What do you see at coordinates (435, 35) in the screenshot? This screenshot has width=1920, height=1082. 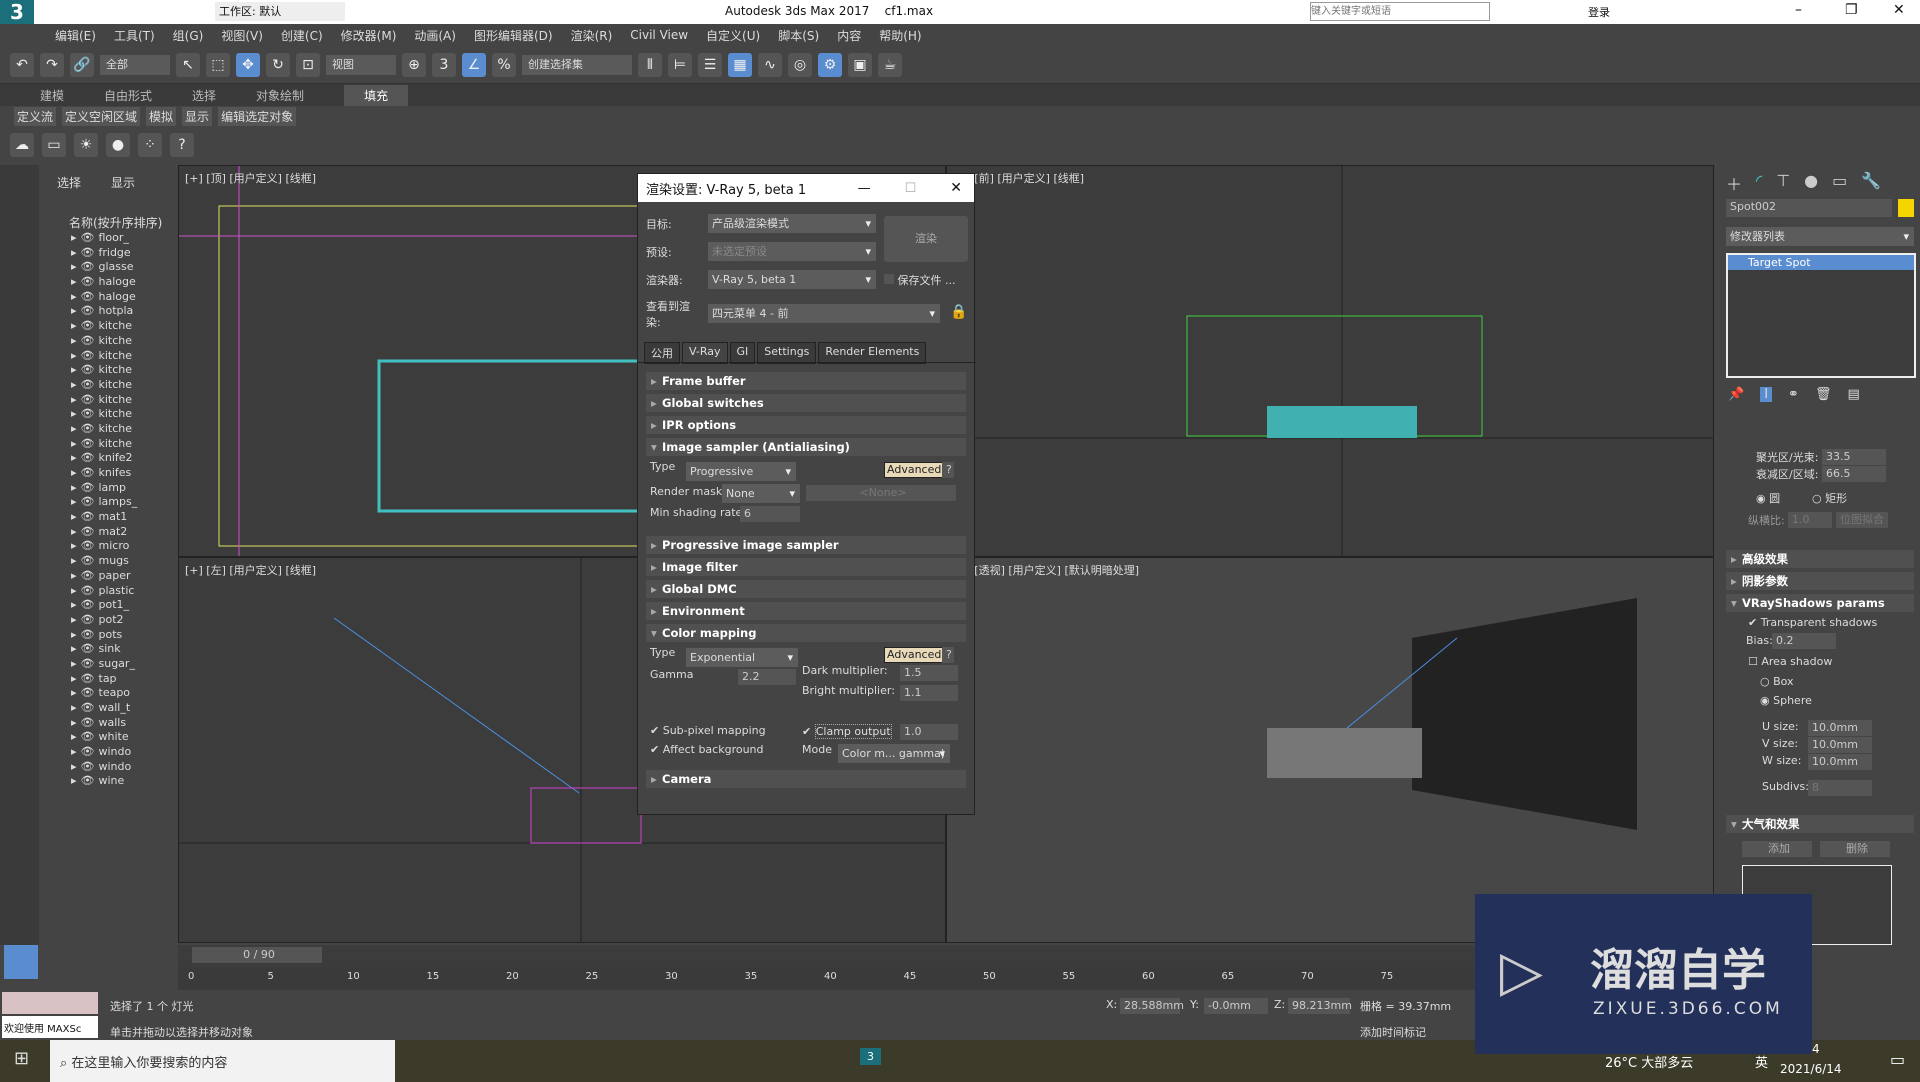 I see `menu-item: 动画(A)` at bounding box center [435, 35].